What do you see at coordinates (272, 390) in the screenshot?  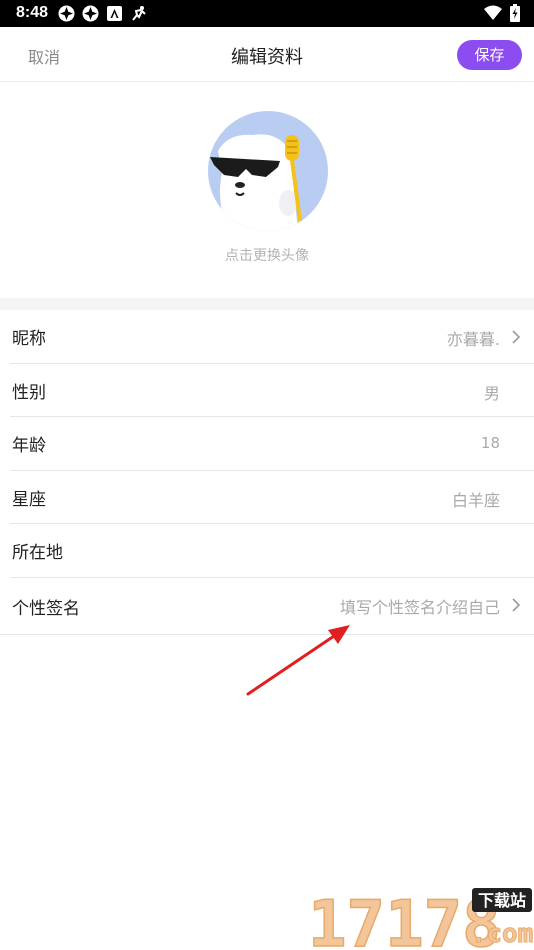 I see `field-gender: 性别 男` at bounding box center [272, 390].